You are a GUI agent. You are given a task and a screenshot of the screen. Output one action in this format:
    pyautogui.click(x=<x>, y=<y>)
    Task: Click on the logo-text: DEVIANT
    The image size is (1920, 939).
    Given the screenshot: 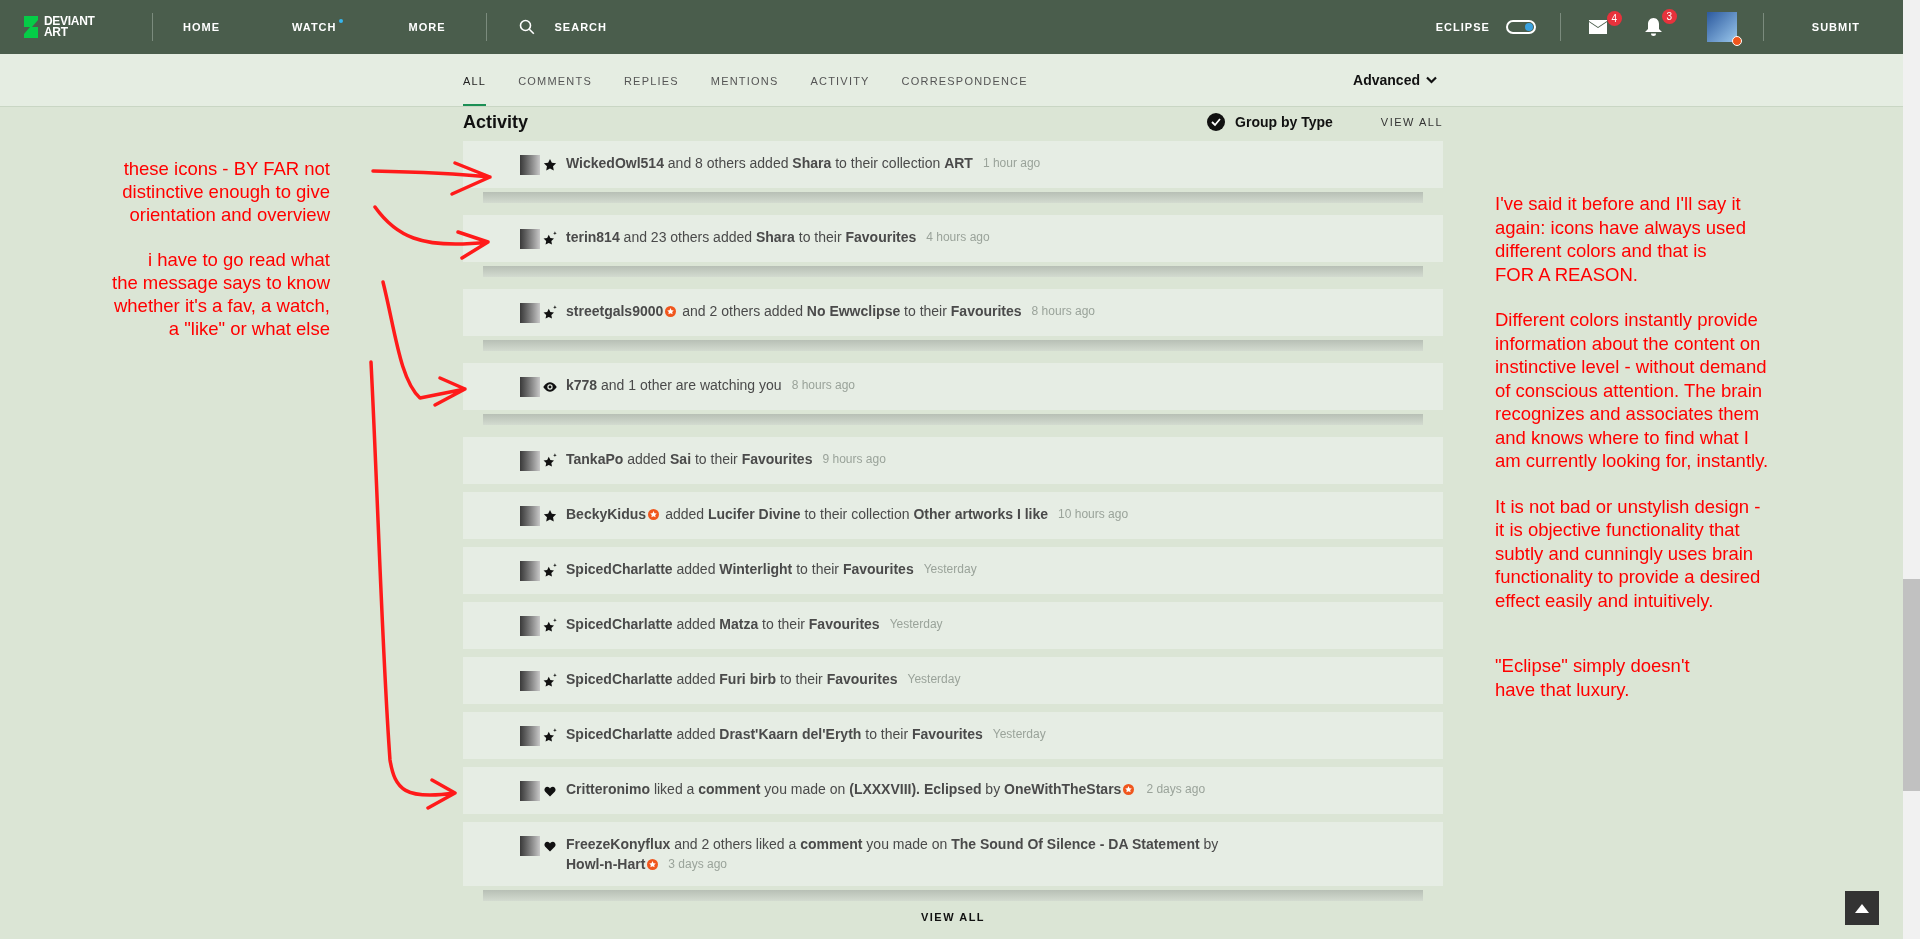 What is the action you would take?
    pyautogui.click(x=69, y=21)
    